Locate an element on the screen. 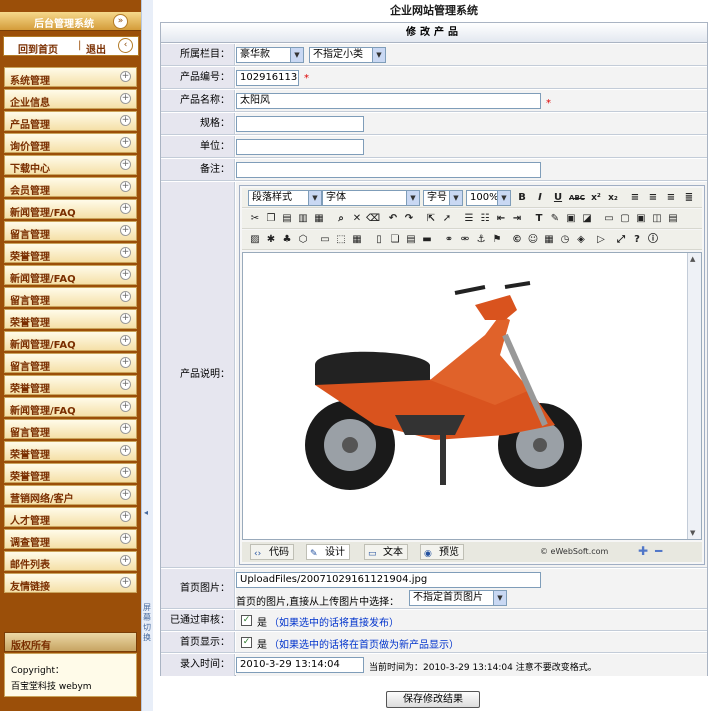 The height and width of the screenshot is (711, 710). insert-grid-icon: ▦ is located at coordinates (357, 240).